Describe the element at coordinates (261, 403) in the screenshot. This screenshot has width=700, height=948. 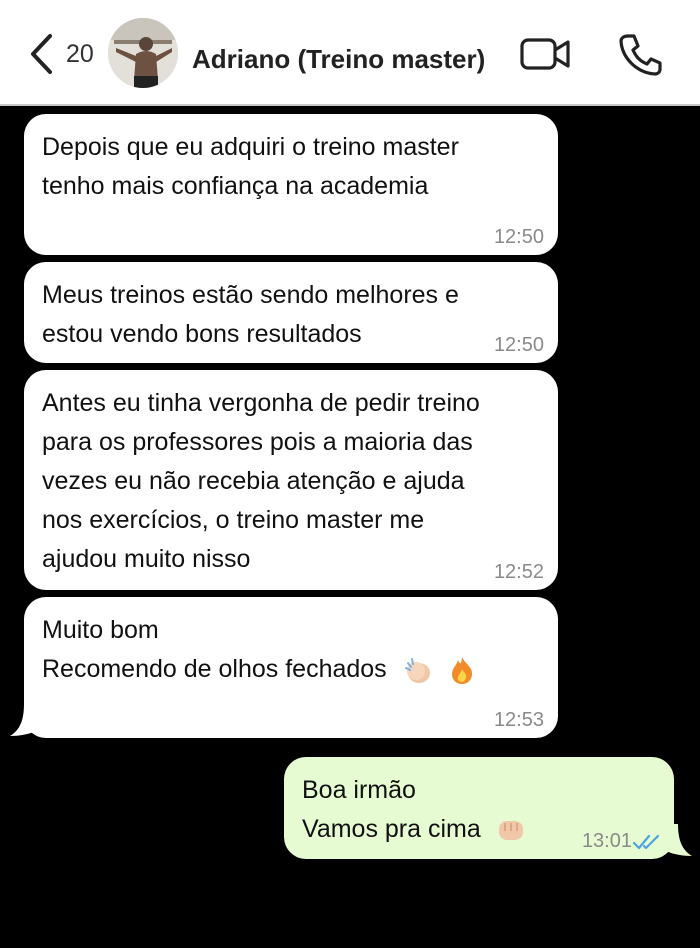
I see `message-text: Antes eu tinha vergonha de pedir treino` at that location.